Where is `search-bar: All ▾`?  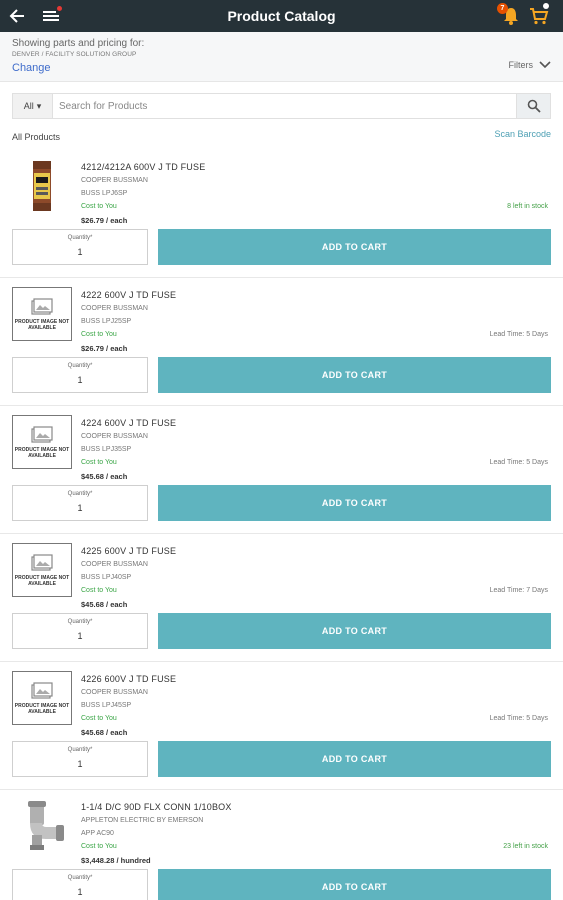
search-bar: All ▾ is located at coordinates (281, 106).